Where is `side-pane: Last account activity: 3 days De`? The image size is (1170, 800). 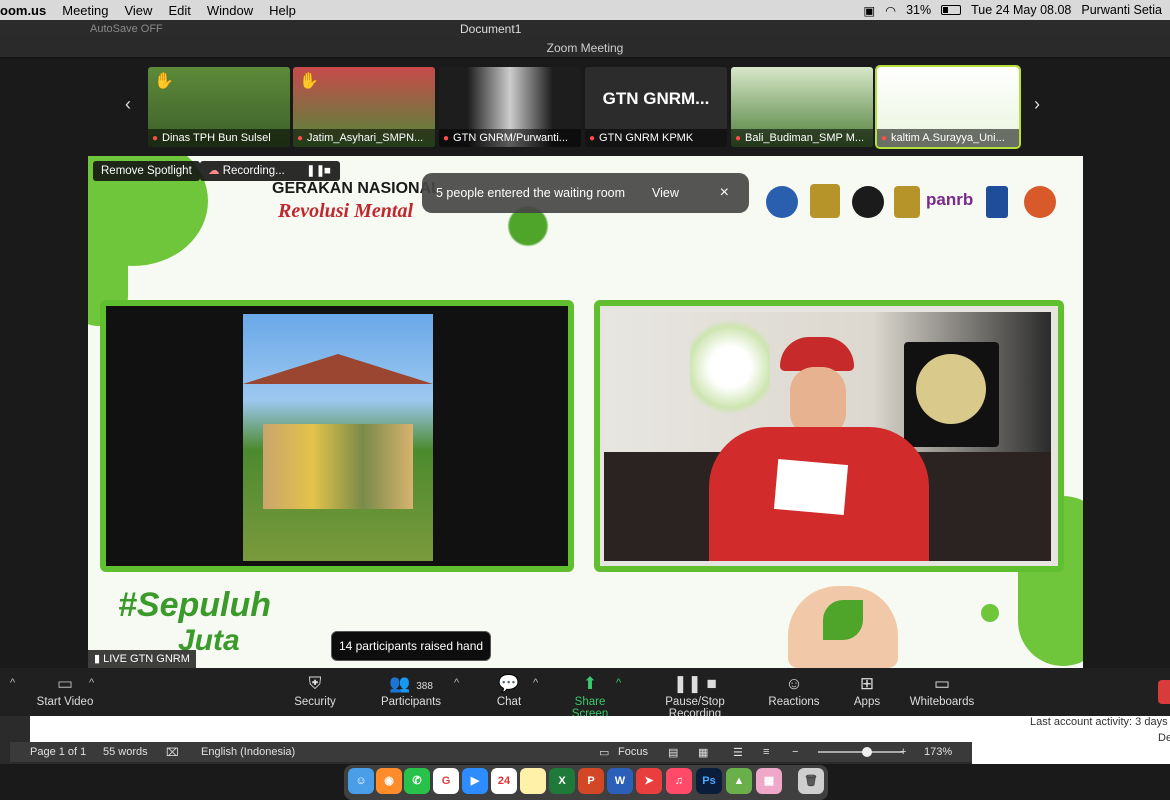
side-pane: Last account activity: 3 days De is located at coordinates (1071, 740).